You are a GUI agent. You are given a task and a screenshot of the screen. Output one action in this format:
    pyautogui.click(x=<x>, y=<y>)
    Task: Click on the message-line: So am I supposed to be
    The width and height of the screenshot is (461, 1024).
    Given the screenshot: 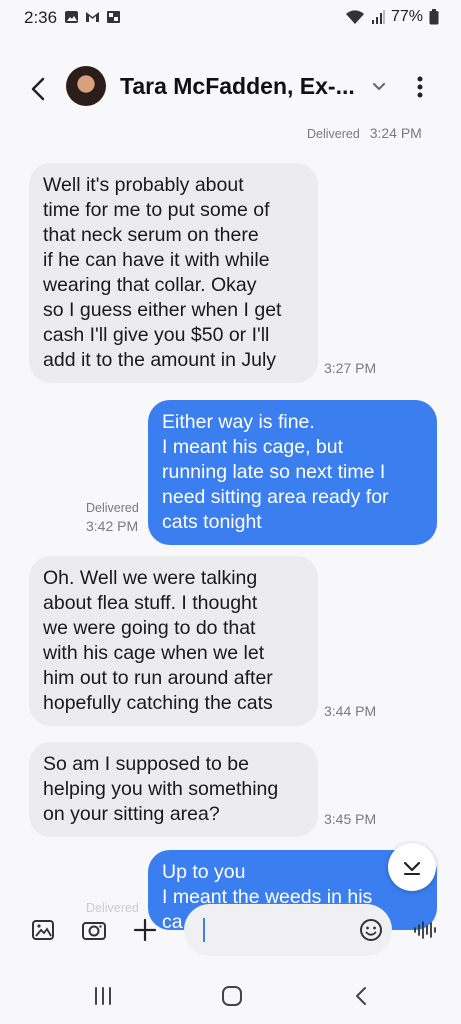 What is the action you would take?
    pyautogui.click(x=146, y=764)
    